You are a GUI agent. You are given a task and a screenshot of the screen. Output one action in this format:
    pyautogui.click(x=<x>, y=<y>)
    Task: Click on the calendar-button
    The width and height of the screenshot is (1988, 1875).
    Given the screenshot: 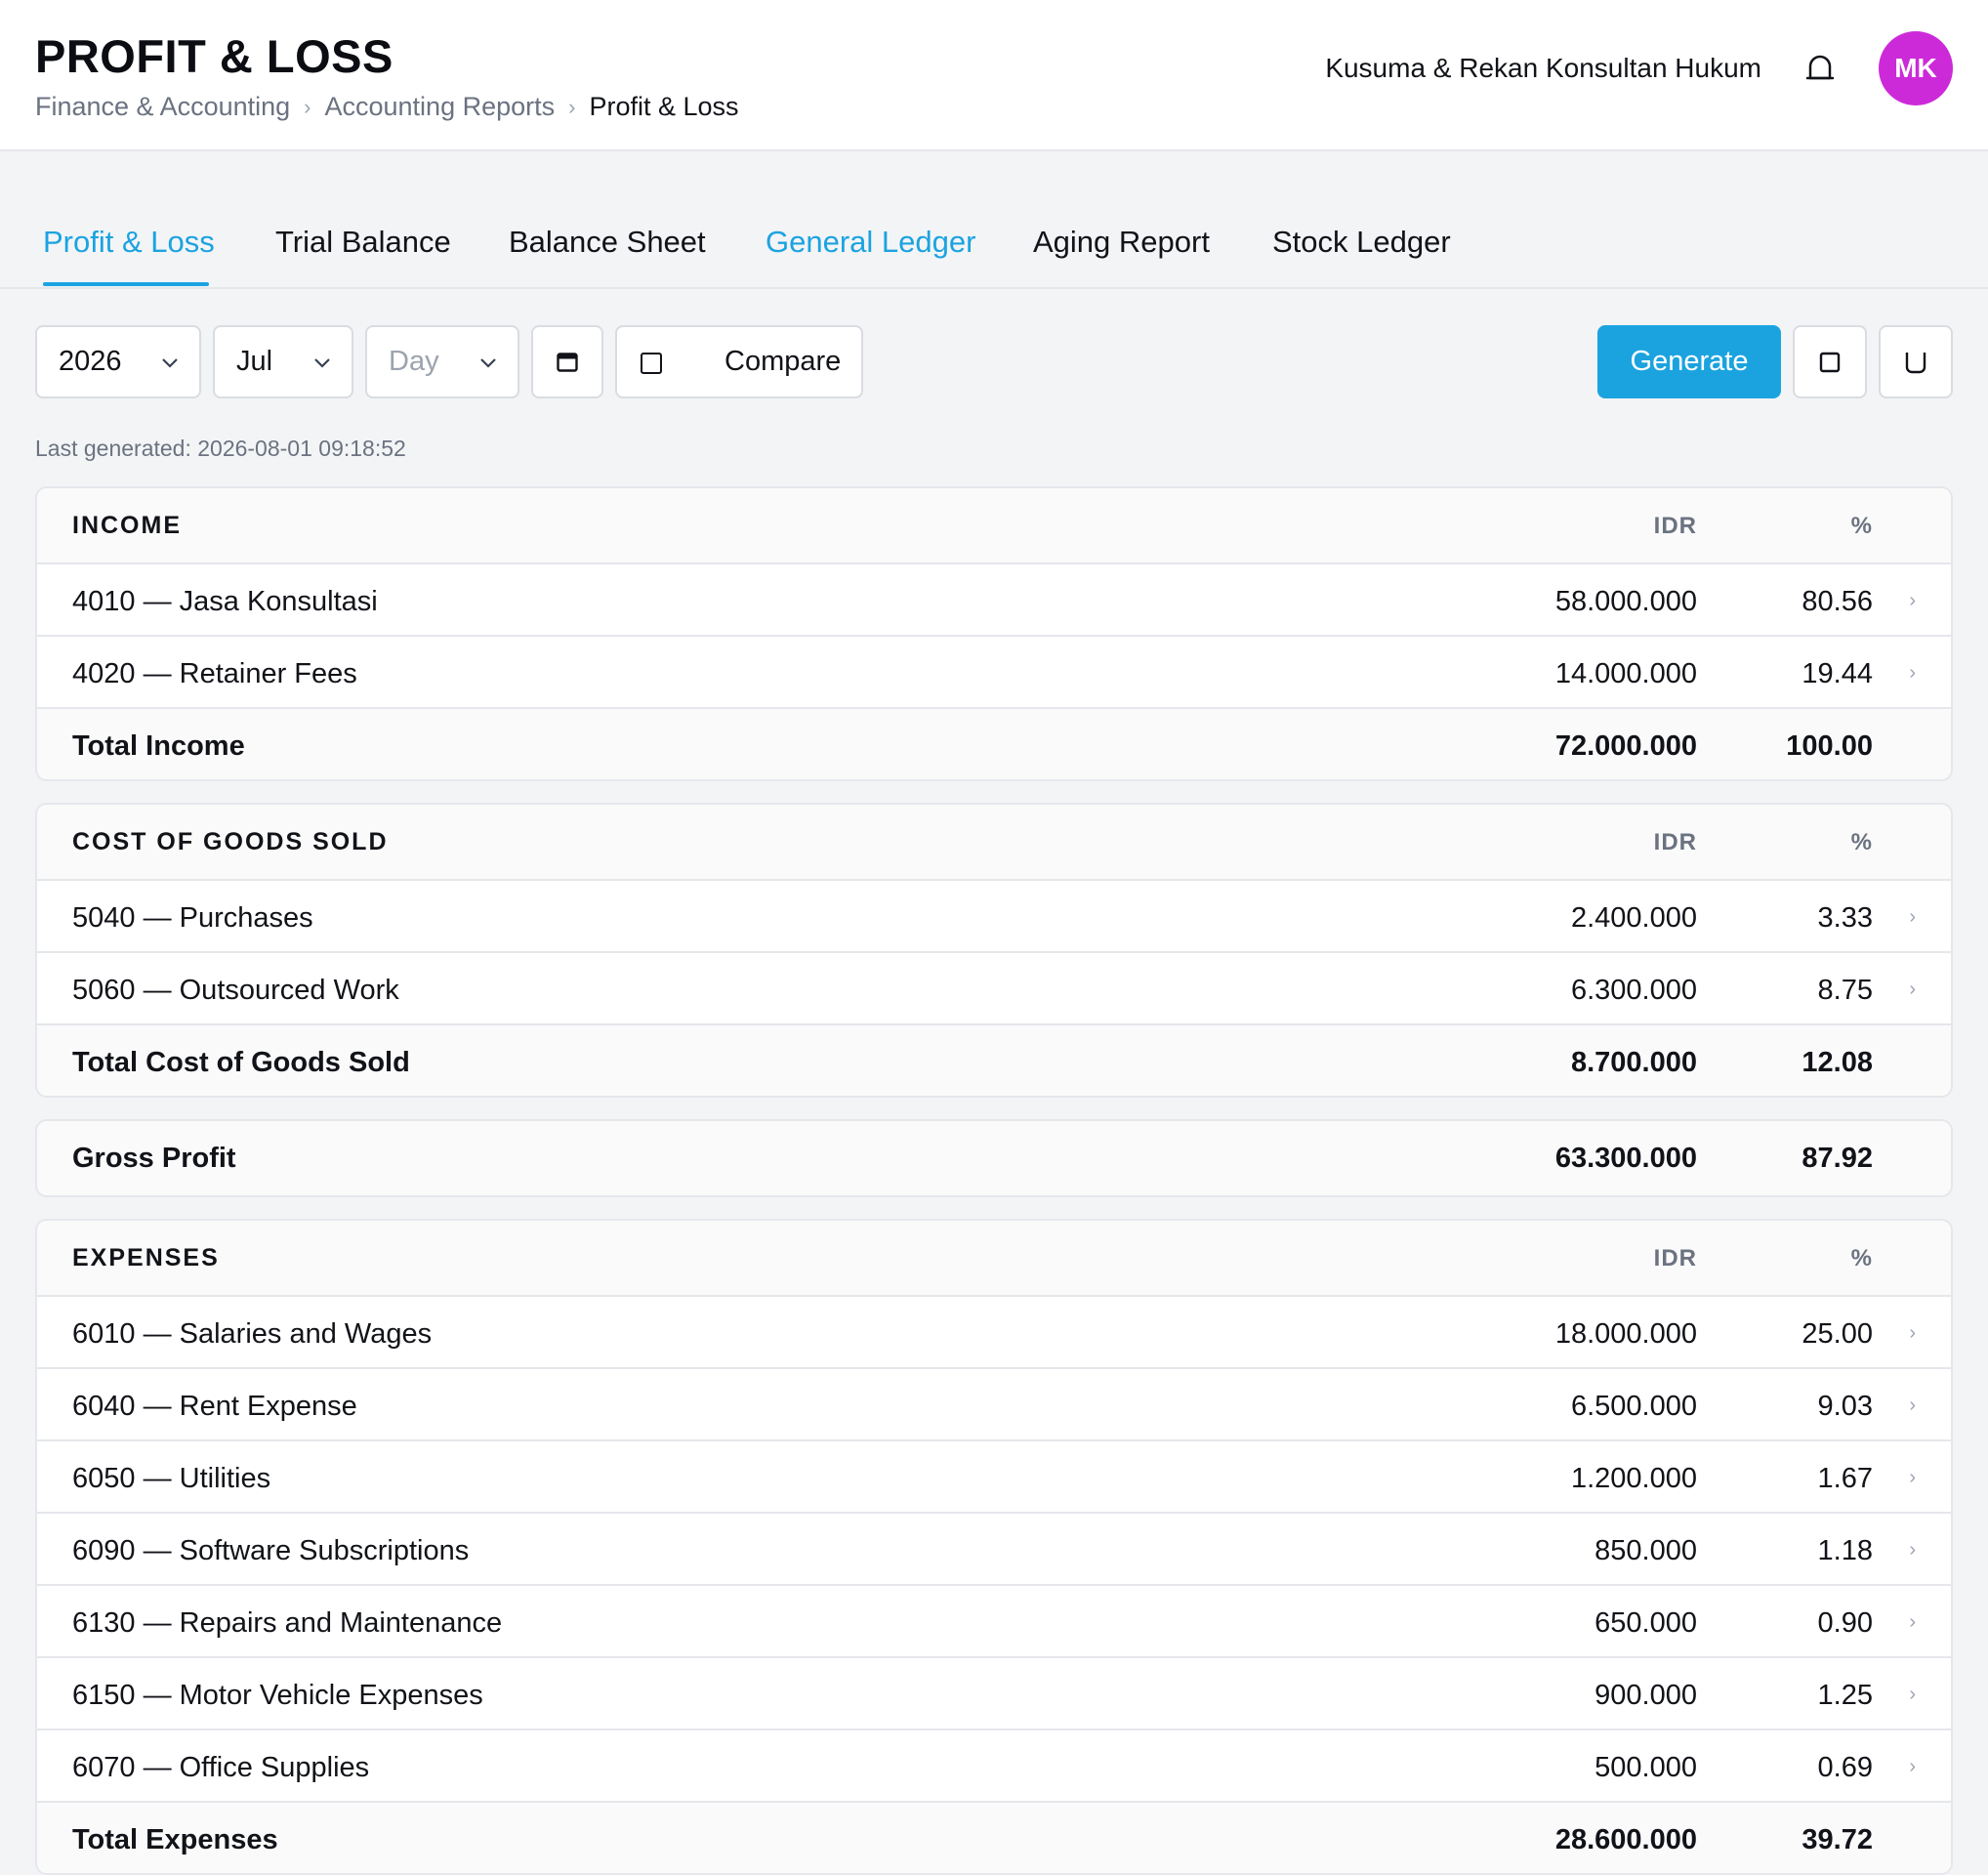 What is the action you would take?
    pyautogui.click(x=567, y=361)
    